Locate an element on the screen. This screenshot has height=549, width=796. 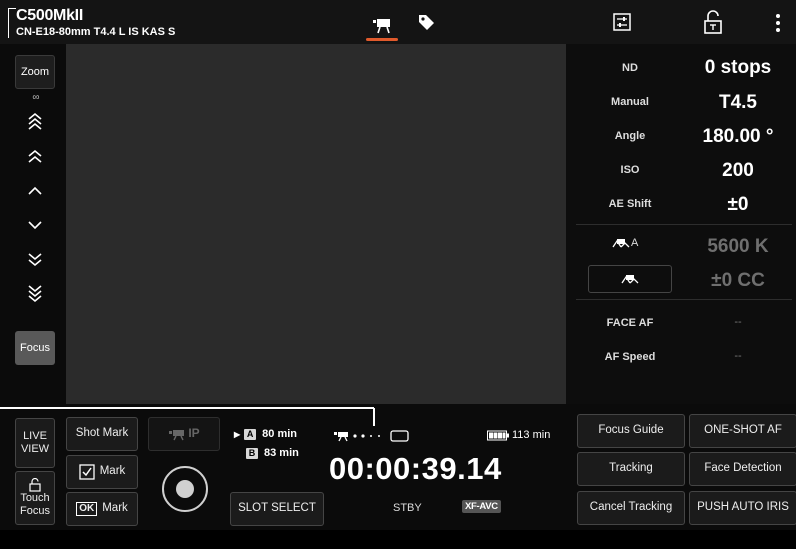
touch-focus-lock-icon is located at coordinates (35, 485).